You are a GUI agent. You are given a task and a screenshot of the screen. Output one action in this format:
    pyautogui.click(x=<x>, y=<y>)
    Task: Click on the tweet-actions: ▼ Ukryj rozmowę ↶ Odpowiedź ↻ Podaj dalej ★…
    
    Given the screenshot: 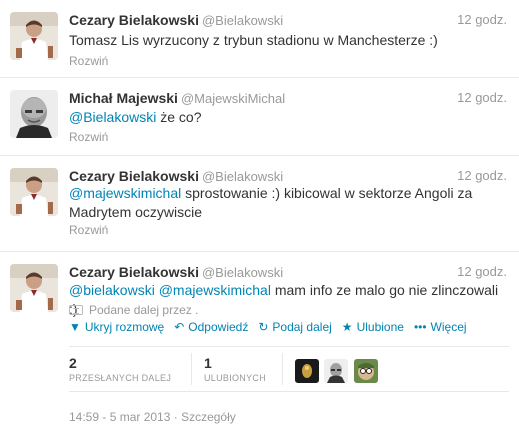 What is the action you would take?
    pyautogui.click(x=273, y=327)
    